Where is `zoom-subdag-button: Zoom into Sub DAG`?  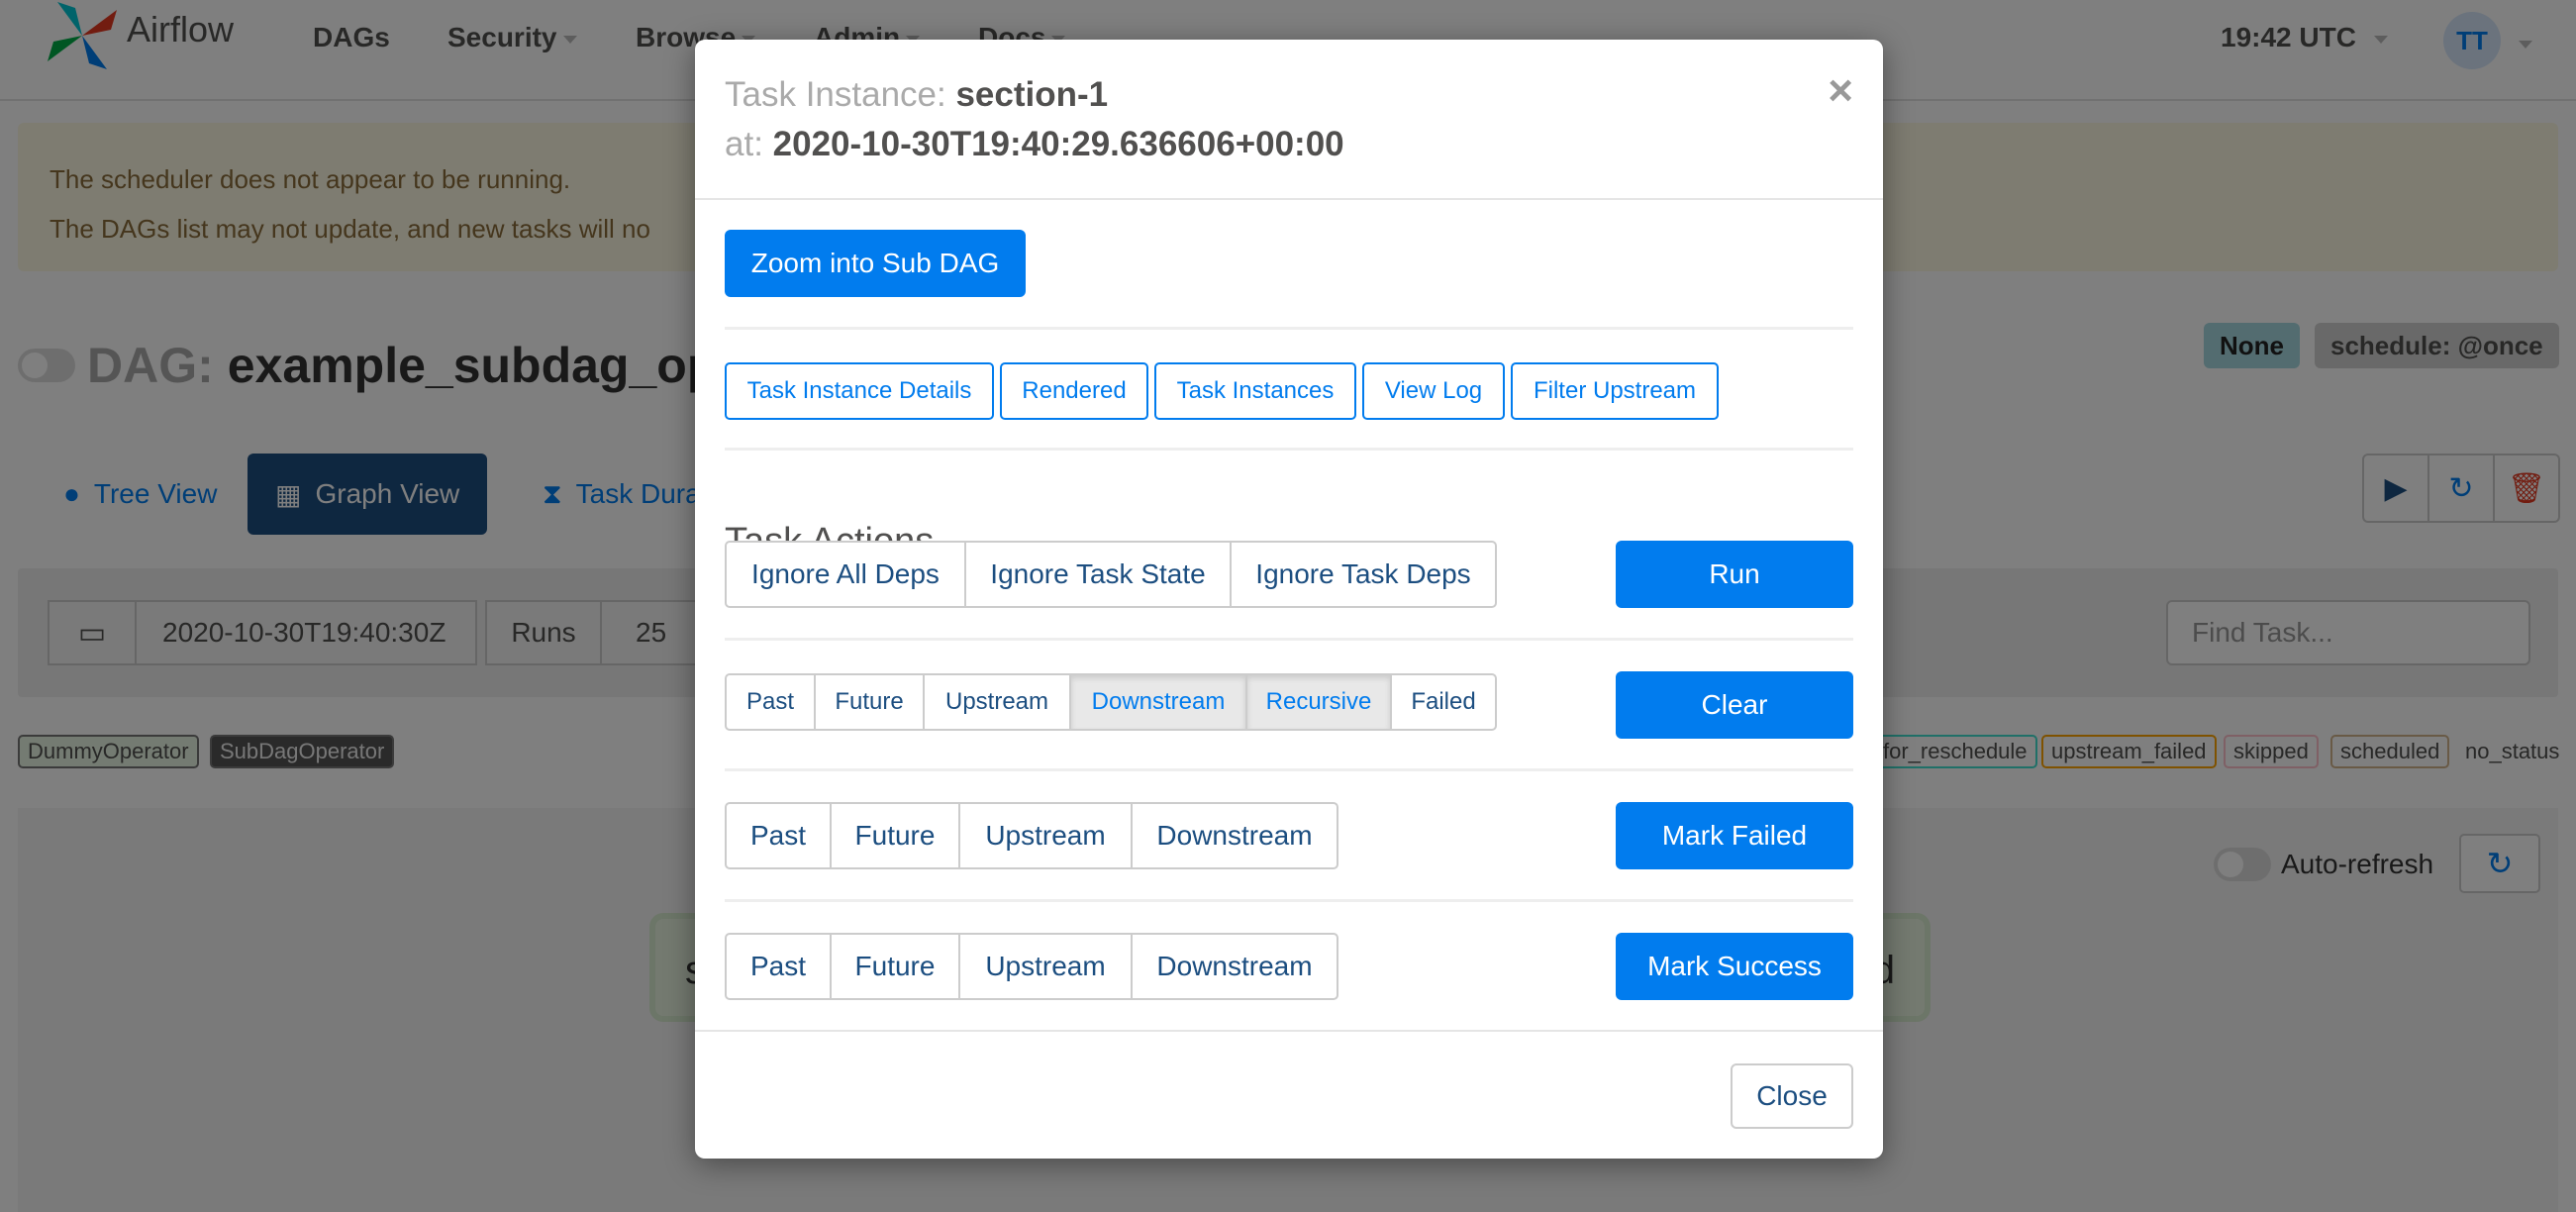
zoom-subdag-button: Zoom into Sub DAG is located at coordinates (876, 263).